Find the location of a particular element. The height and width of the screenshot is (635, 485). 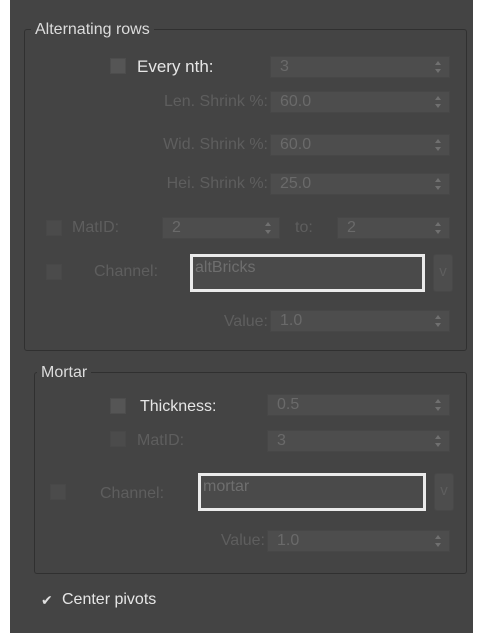

matid-label: MatID: is located at coordinates (96, 227).